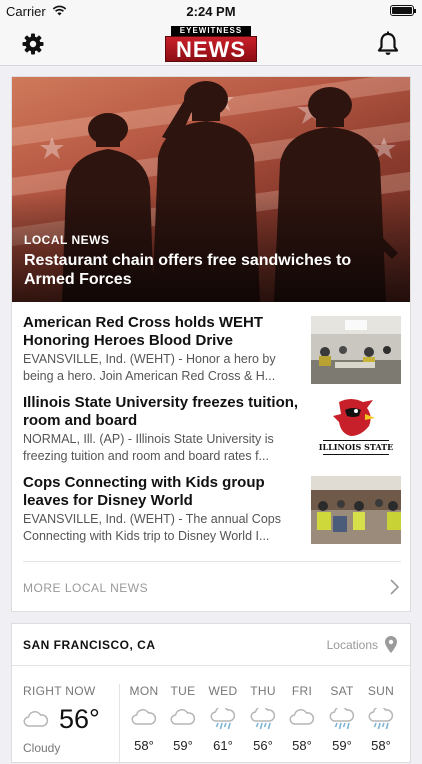 The image size is (422, 764). I want to click on current-condition: Cloudy, so click(42, 748).